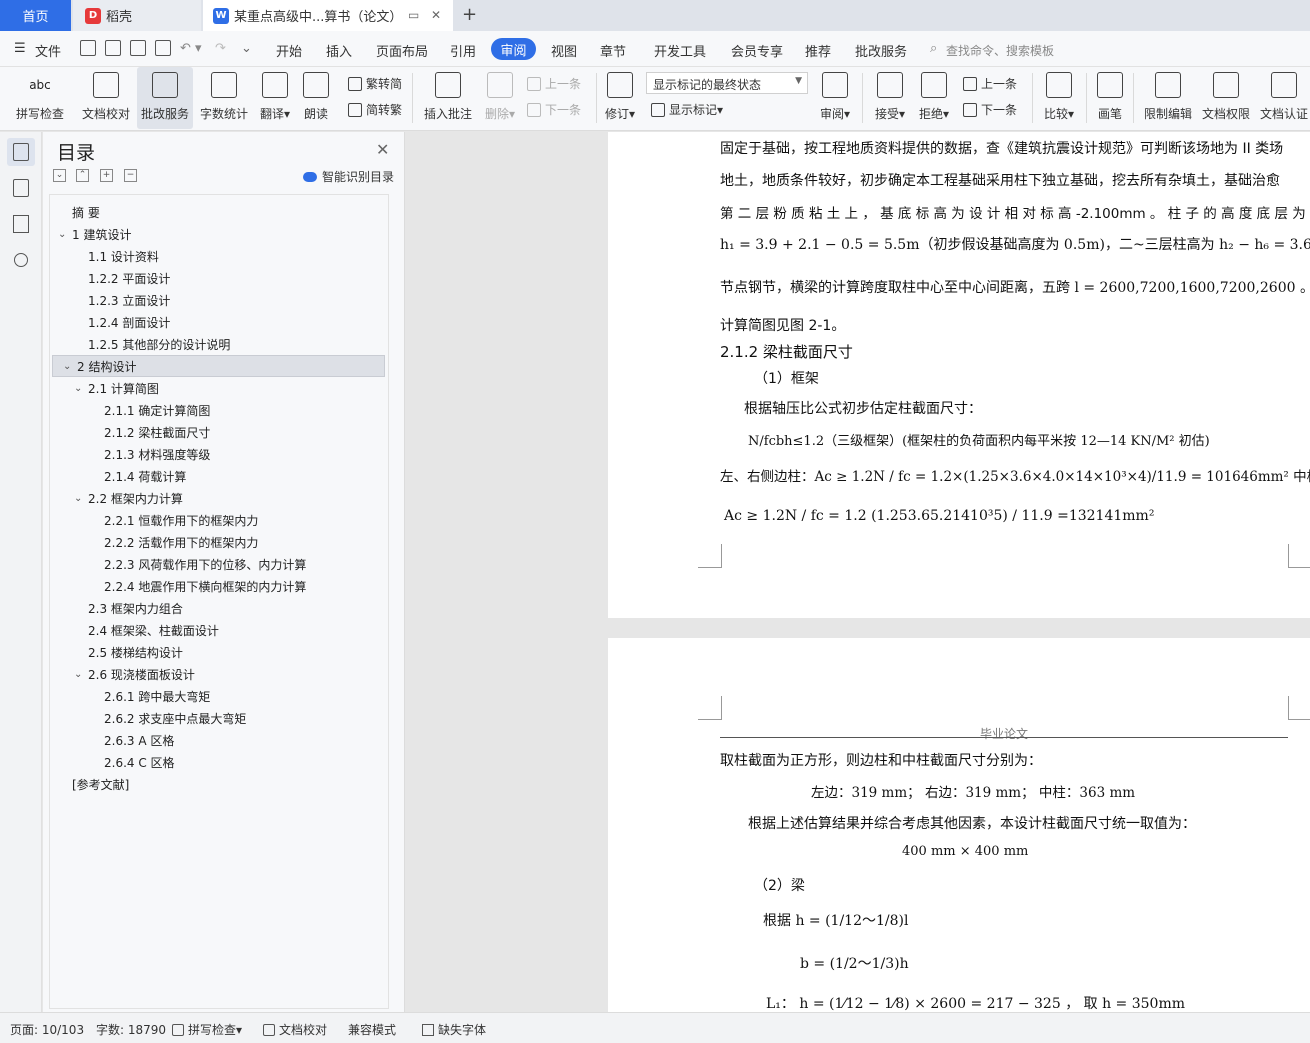 The height and width of the screenshot is (1043, 1310). Describe the element at coordinates (154, 542) in the screenshot. I see `toc-item: 2.2.2 活载作用下的框架内力` at that location.